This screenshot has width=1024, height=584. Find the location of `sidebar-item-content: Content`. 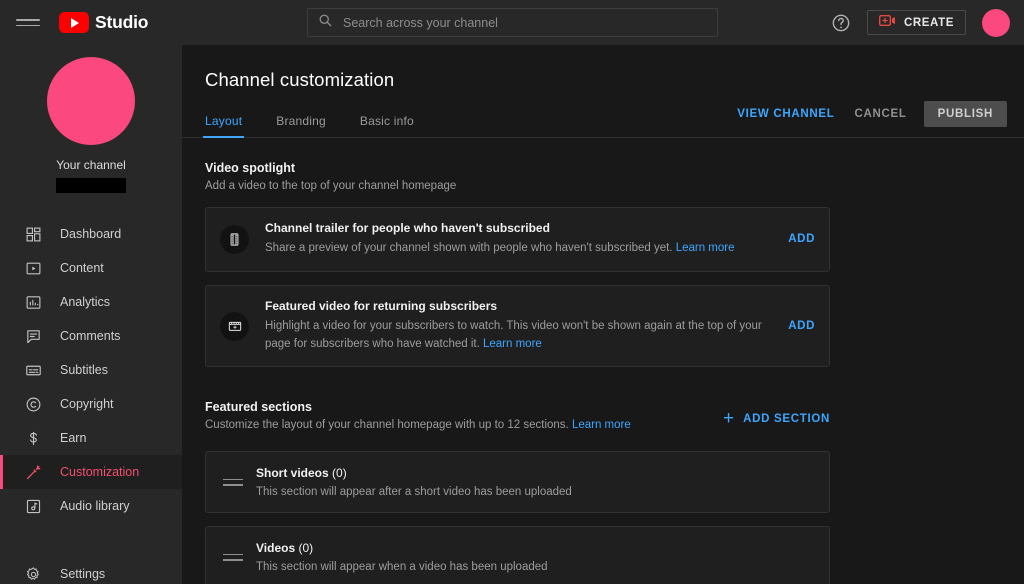

sidebar-item-content: Content is located at coordinates (91, 268).